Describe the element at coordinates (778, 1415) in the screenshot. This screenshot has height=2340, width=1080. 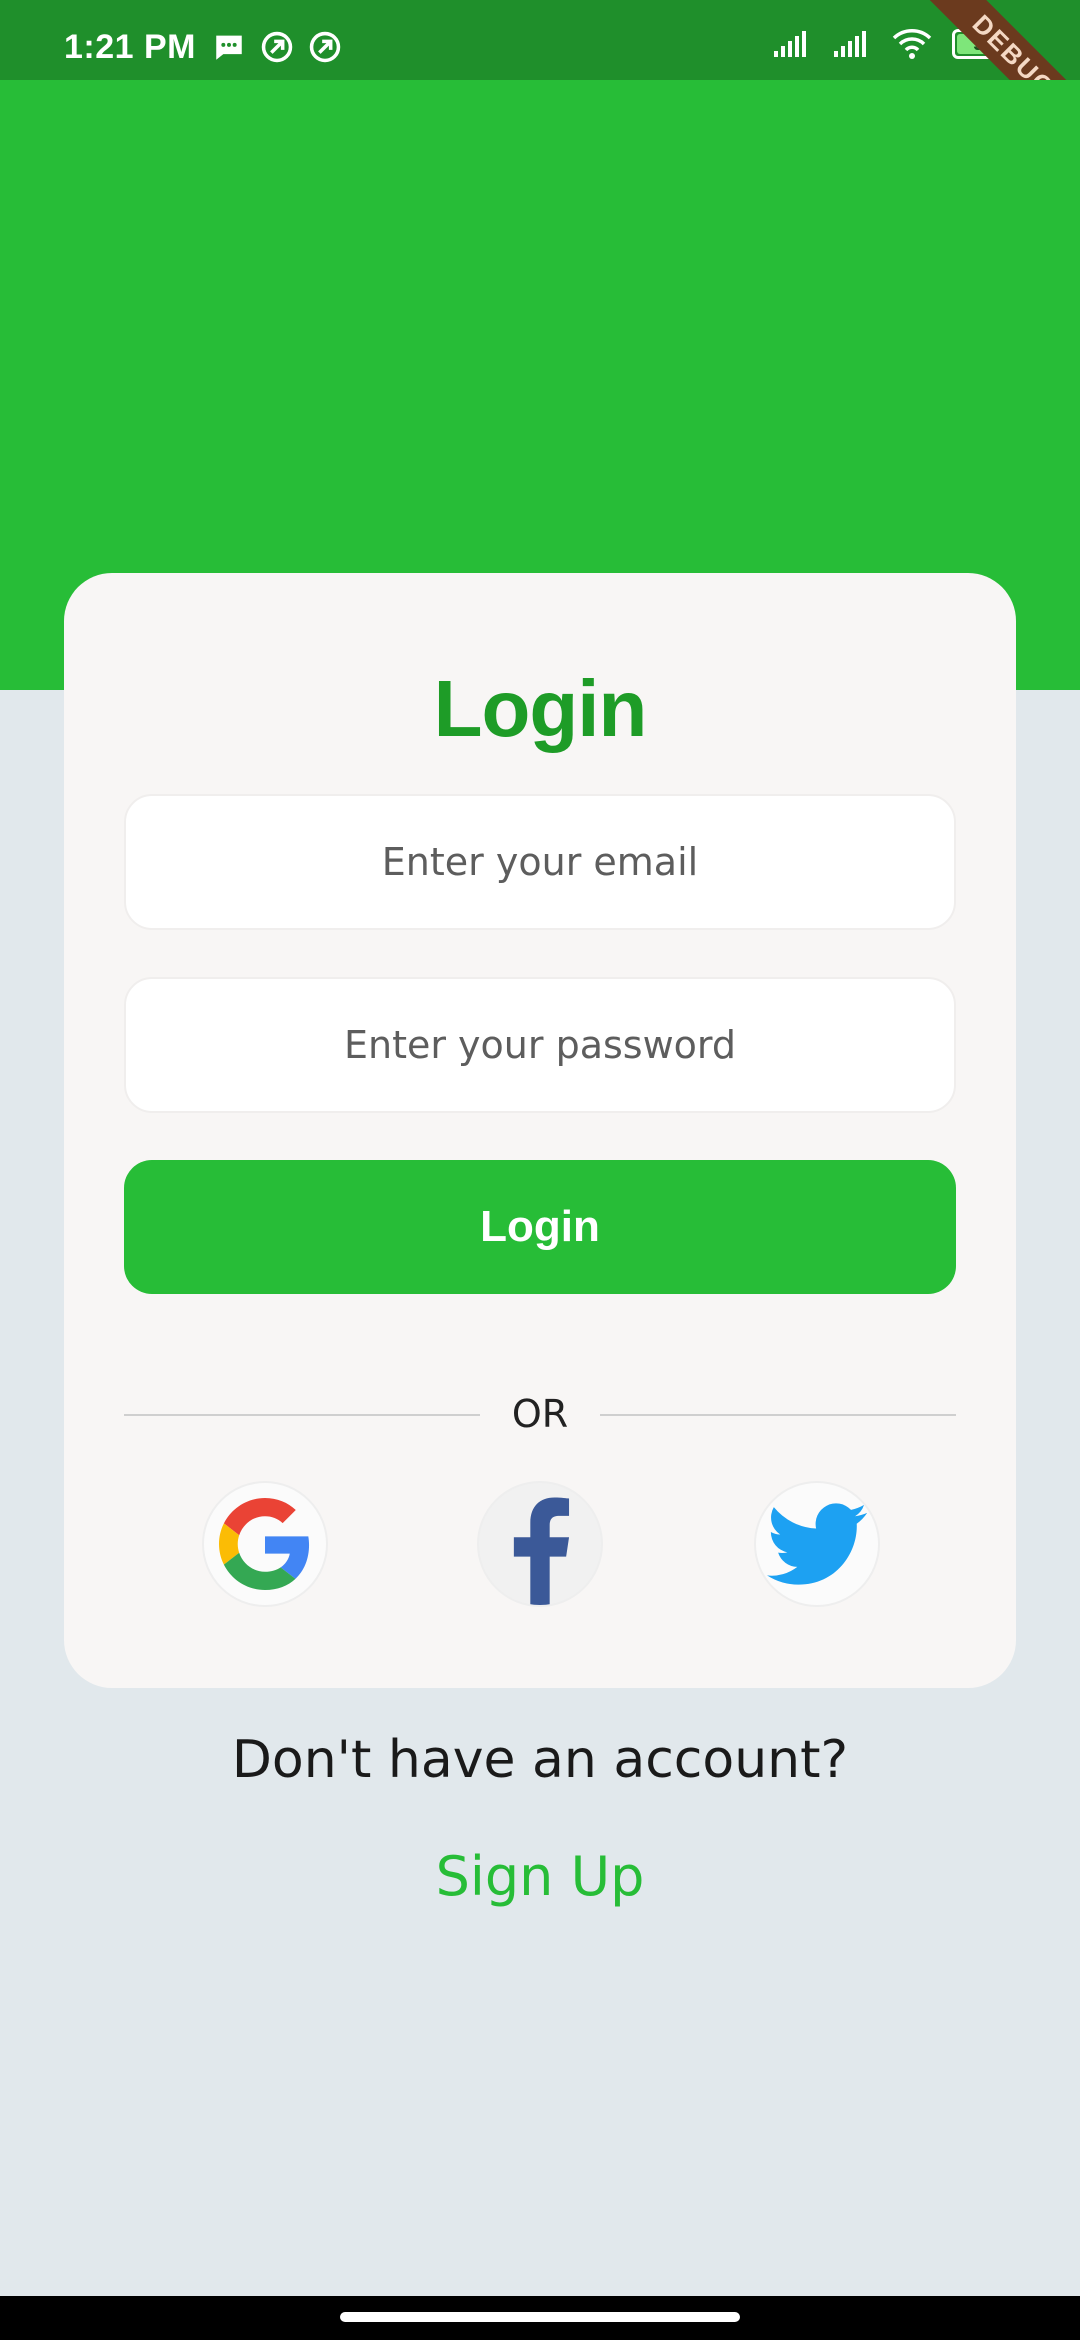
I see `divider-line-right` at that location.